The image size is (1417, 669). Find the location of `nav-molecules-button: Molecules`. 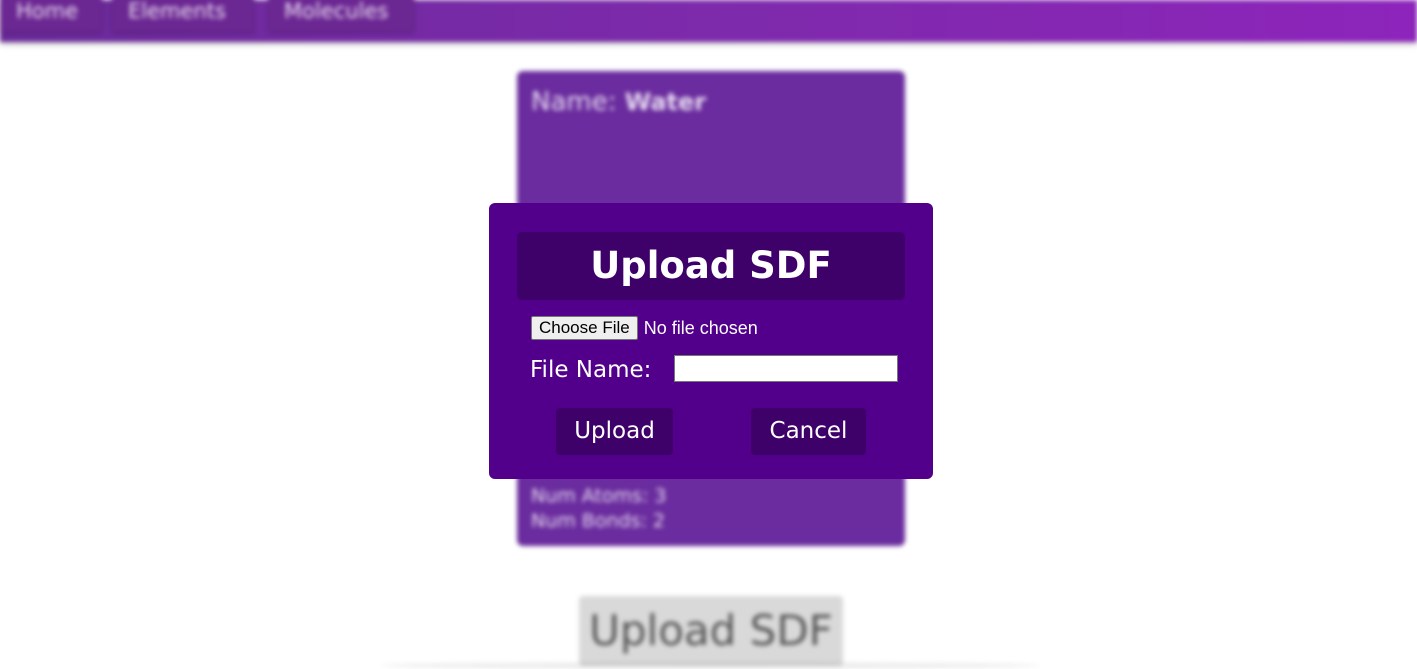

nav-molecules-button: Molecules is located at coordinates (341, 16).